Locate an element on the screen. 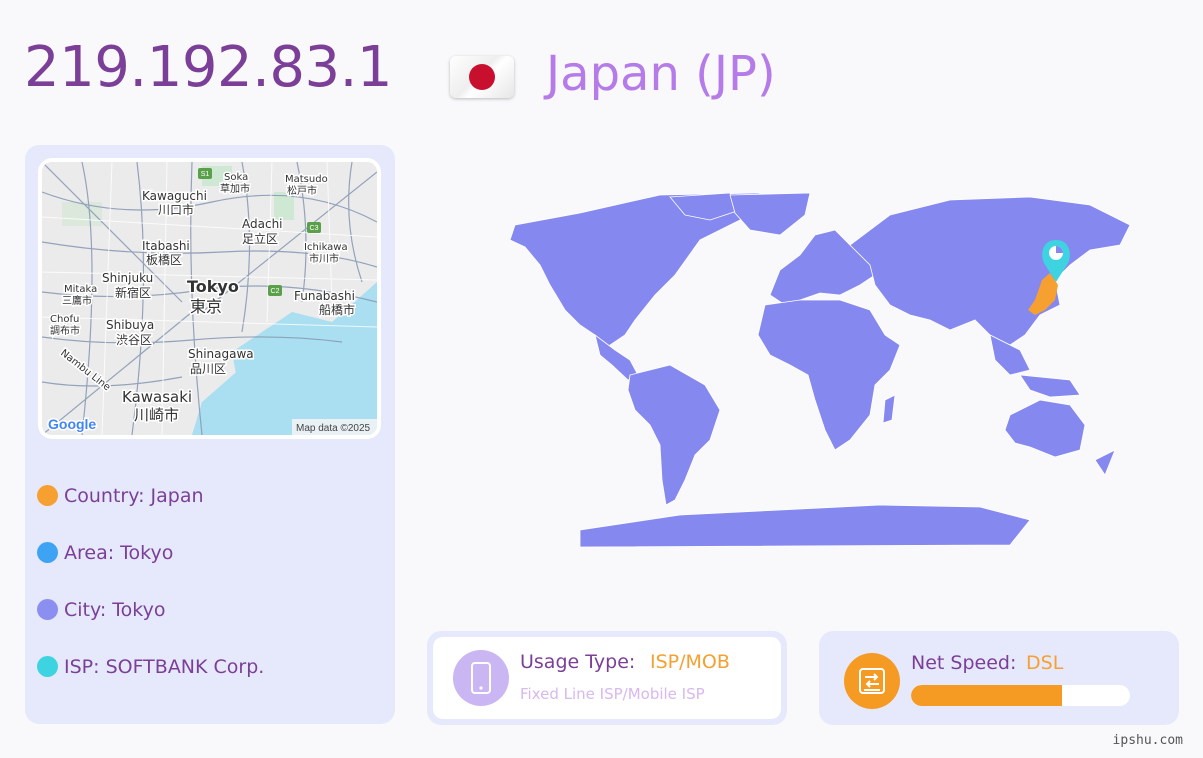  info-row-isp: ISP: SOFTBANK Corp. is located at coordinates (150, 666).